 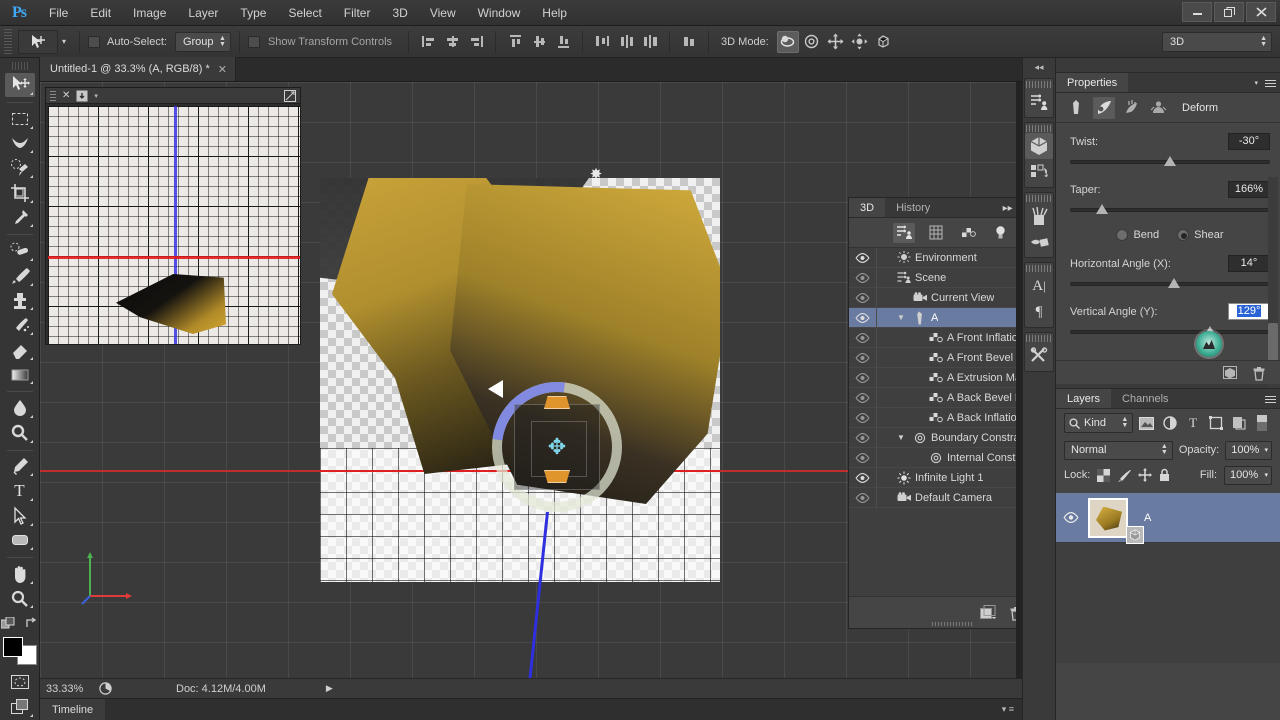 What do you see at coordinates (428, 42) in the screenshot?
I see `align-left-edges-icon` at bounding box center [428, 42].